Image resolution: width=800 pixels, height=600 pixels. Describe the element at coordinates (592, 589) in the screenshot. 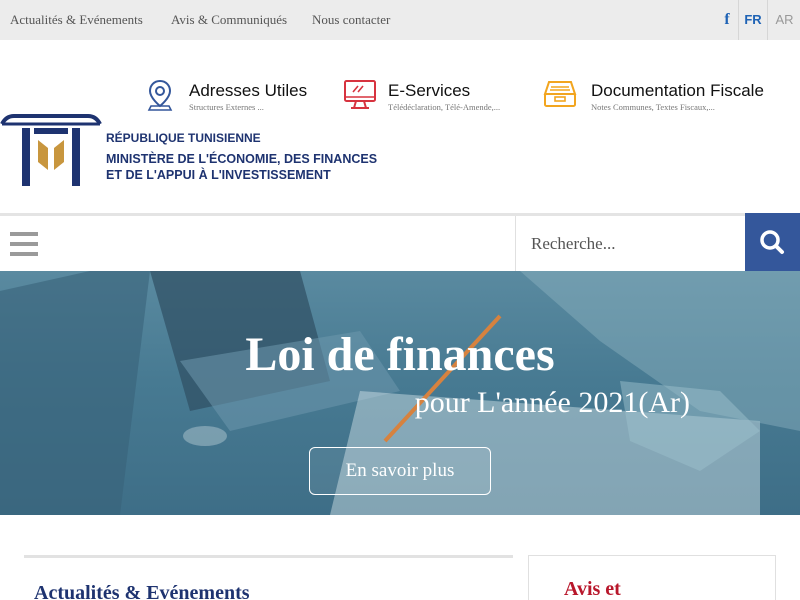

I see `notices-section-title: Avis et` at that location.